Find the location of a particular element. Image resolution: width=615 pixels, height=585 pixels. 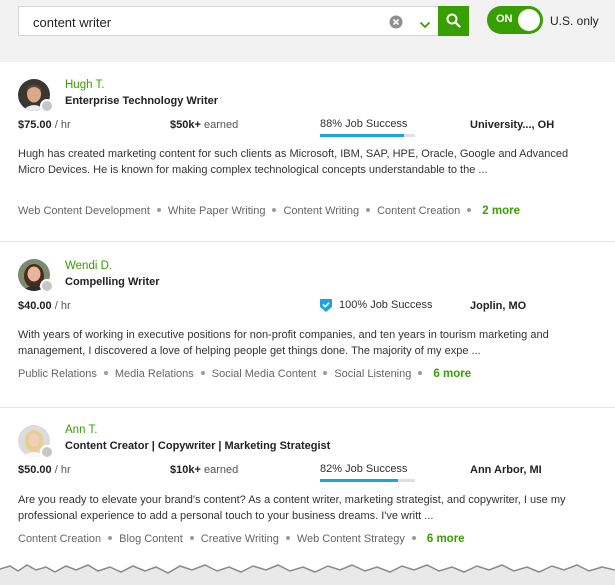

search-toolbar: ON U.S. only is located at coordinates (307, 31).